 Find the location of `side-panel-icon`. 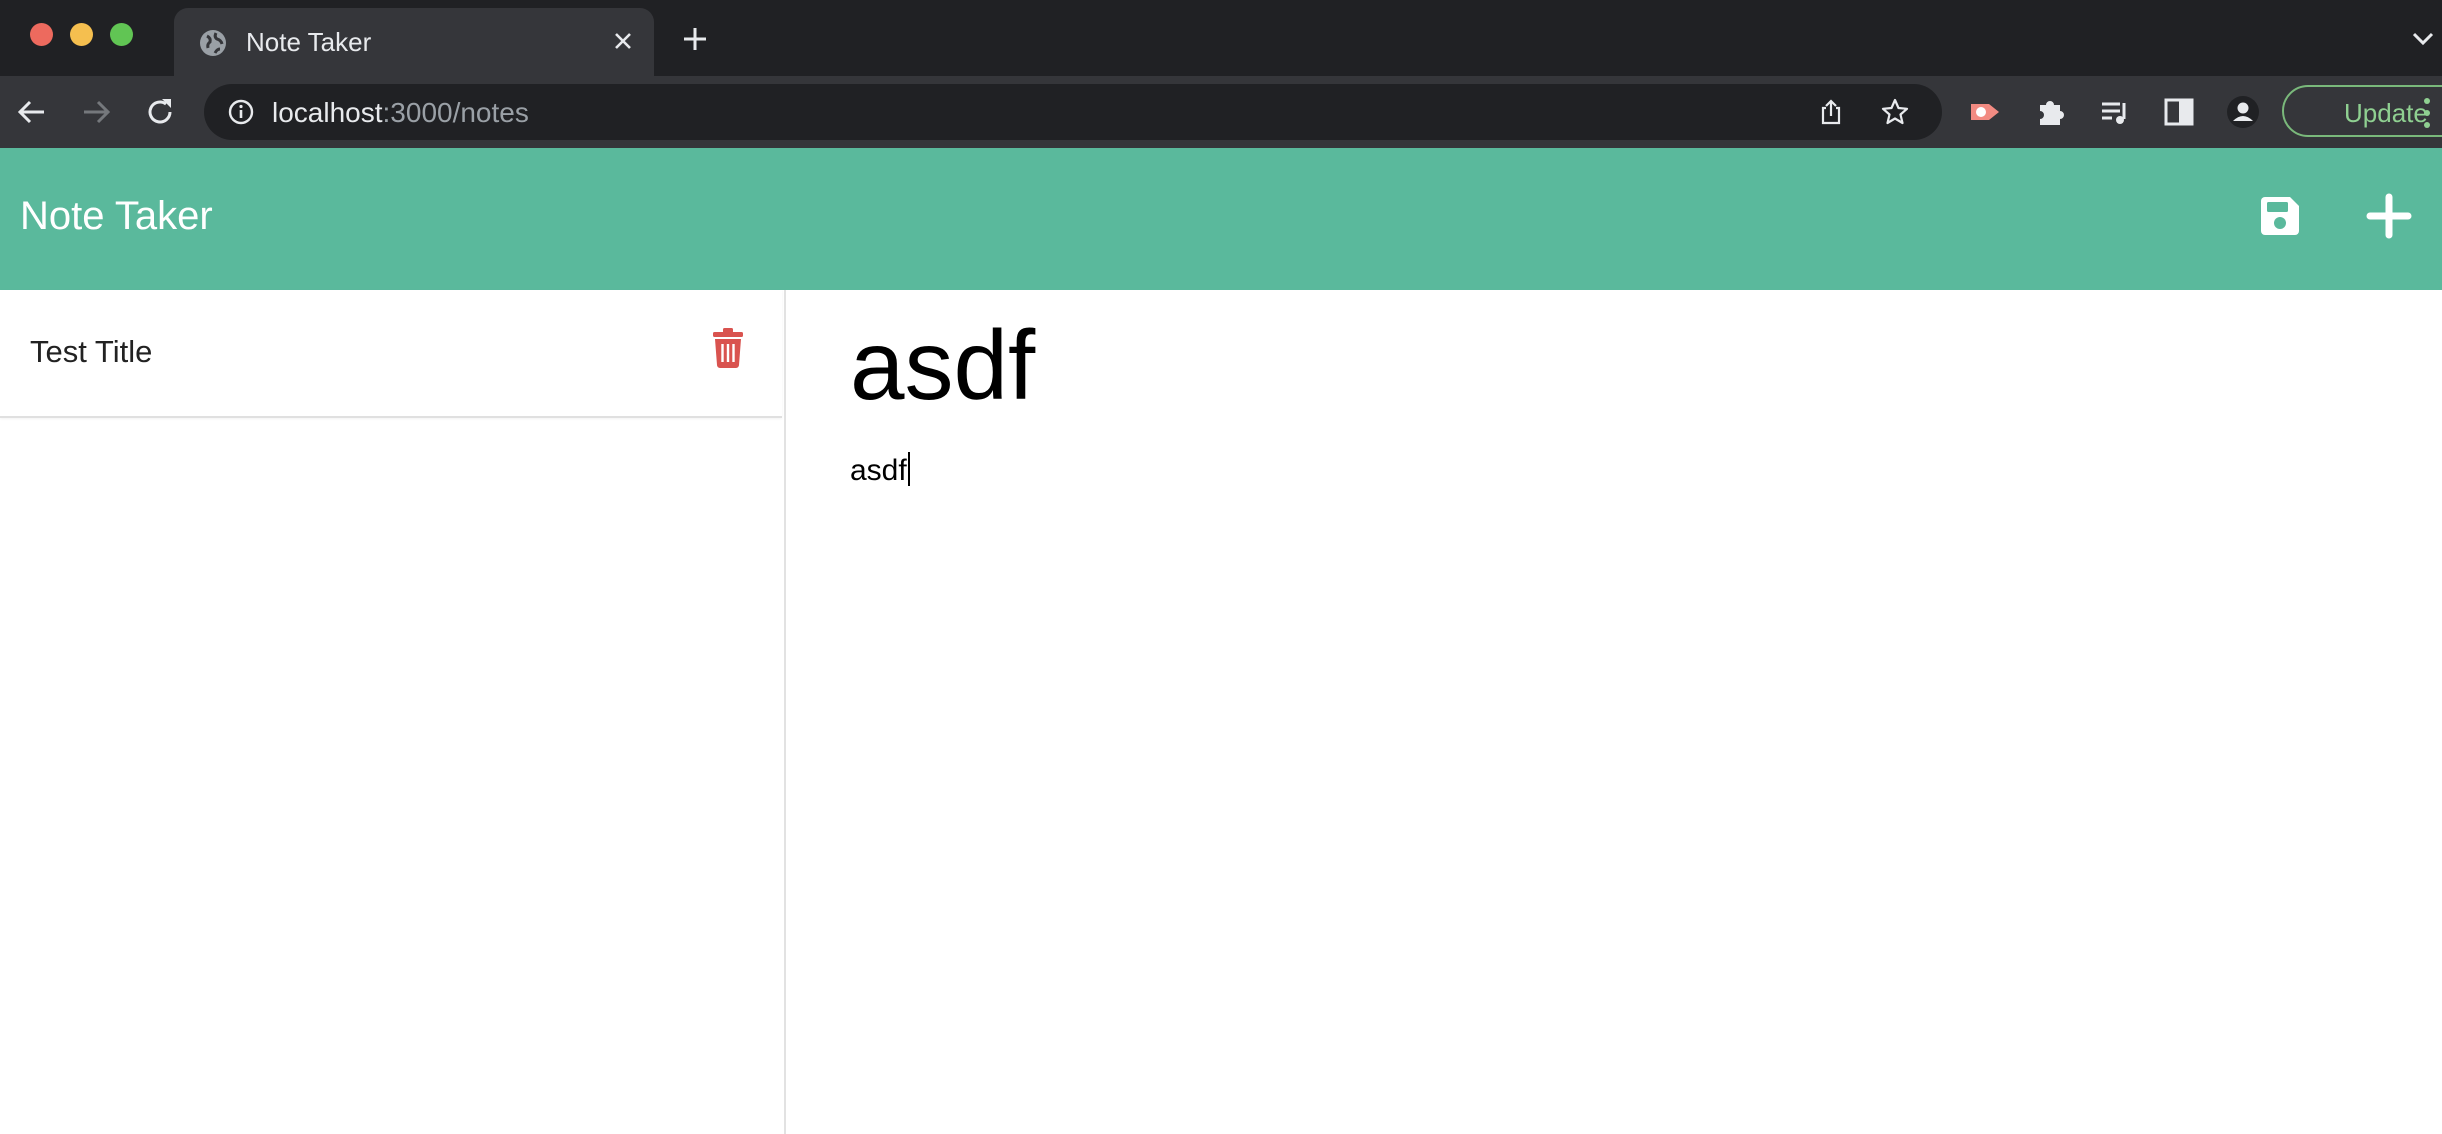

side-panel-icon is located at coordinates (2179, 112).